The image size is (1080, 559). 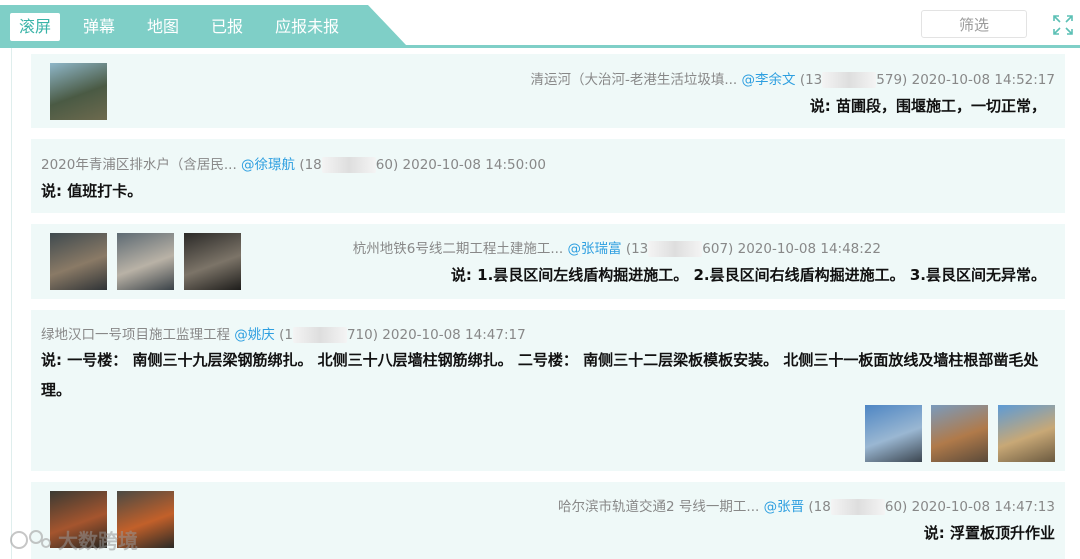 What do you see at coordinates (105, 191) in the screenshot?
I see `post-content: 值班打卡。` at bounding box center [105, 191].